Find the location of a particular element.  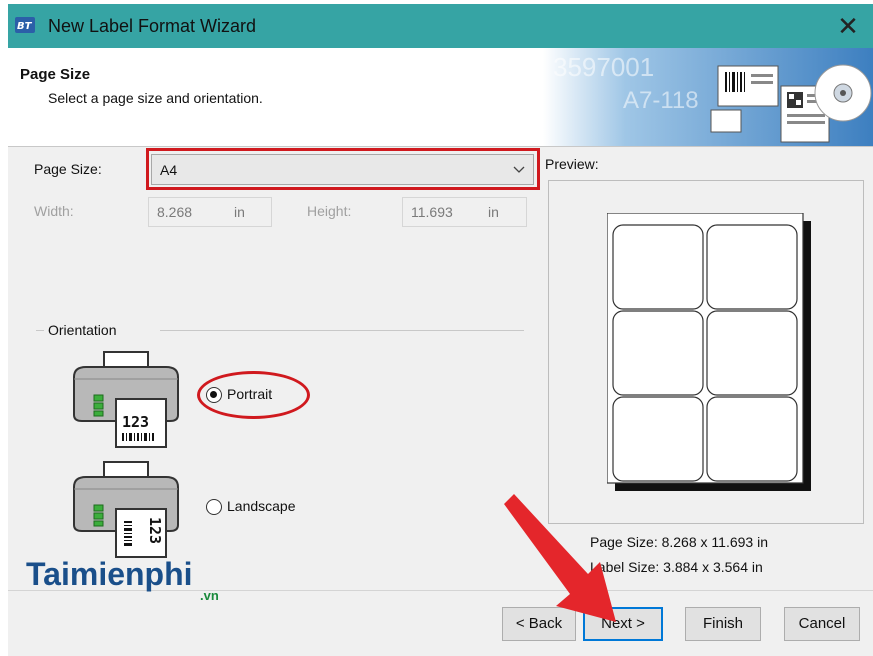

landscape-label: Landscape is located at coordinates (261, 506).